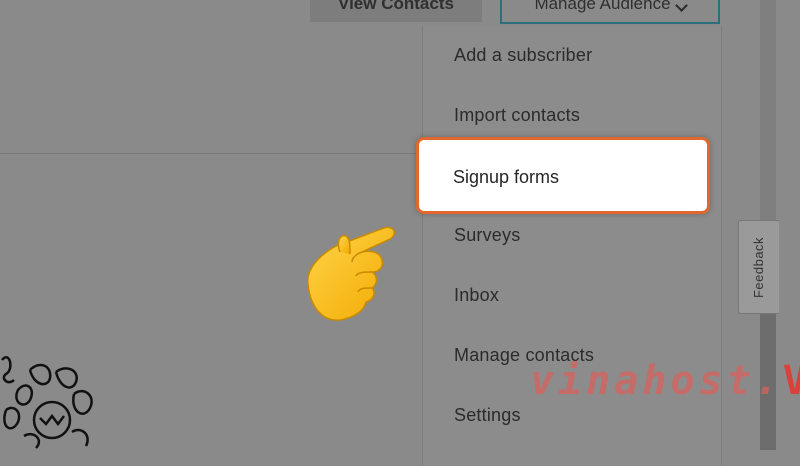 The height and width of the screenshot is (466, 800). What do you see at coordinates (476, 295) in the screenshot?
I see `menu-item-inbox: Inbox` at bounding box center [476, 295].